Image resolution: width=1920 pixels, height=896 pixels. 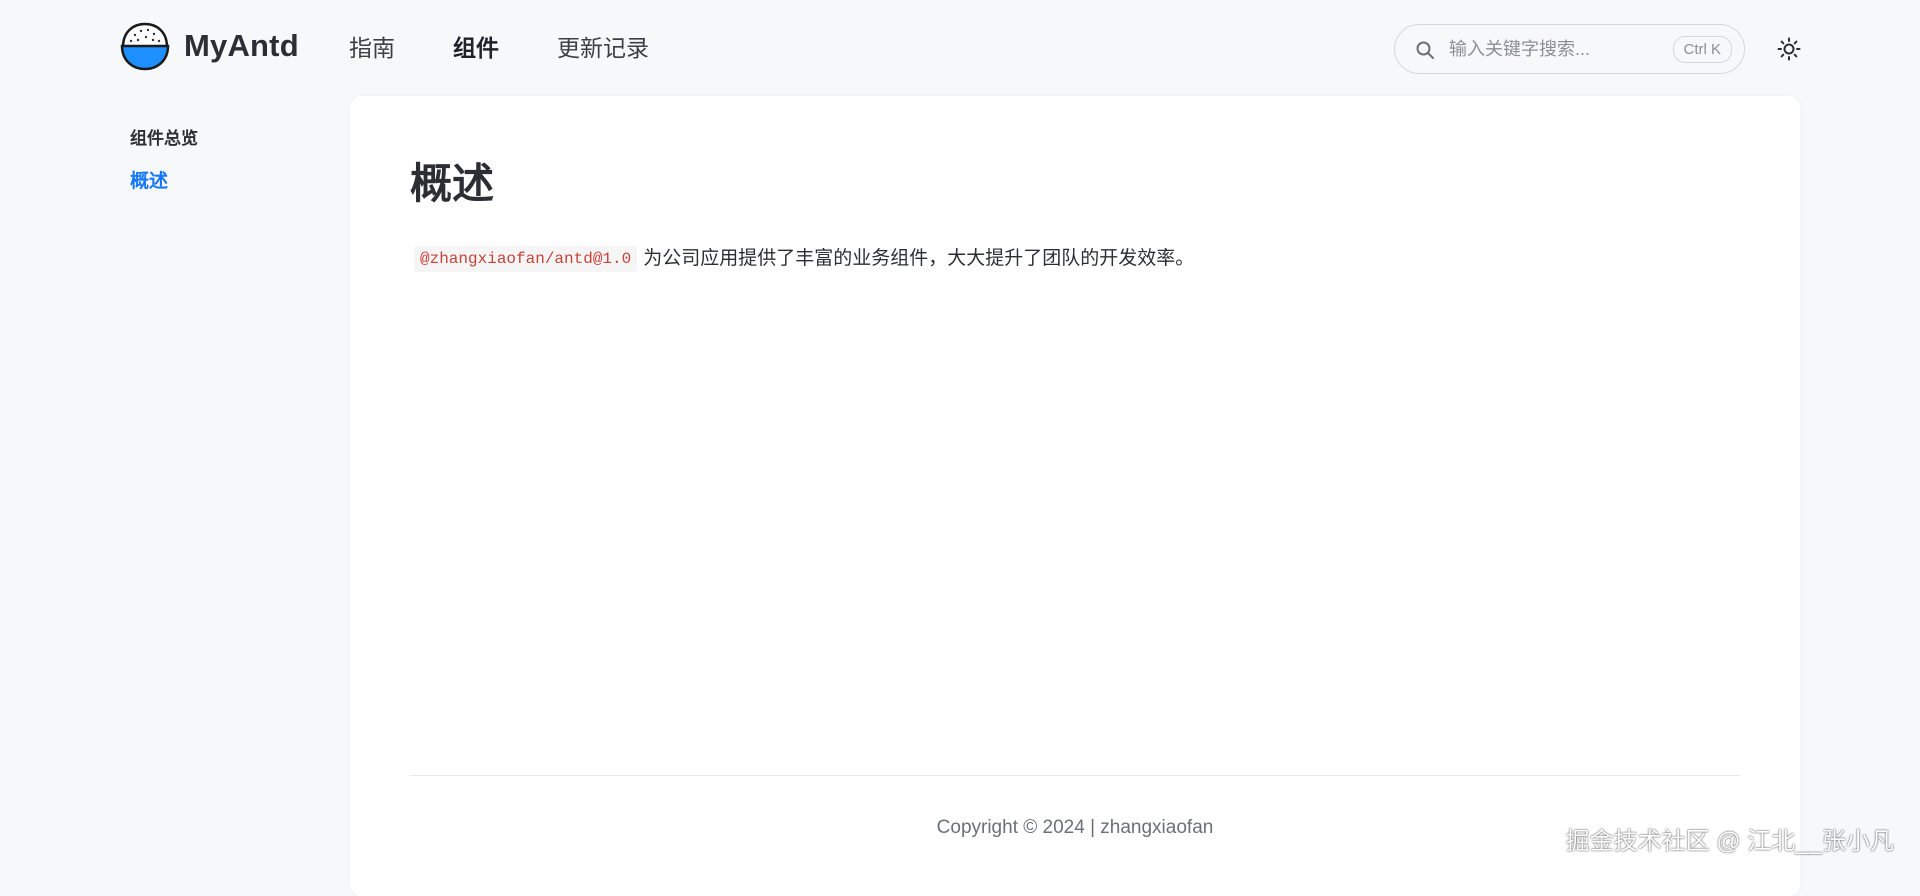 I want to click on intro-text: 为公司应用提供了丰富的业务组件，大大提升了团队的开发效率。, so click(x=919, y=258).